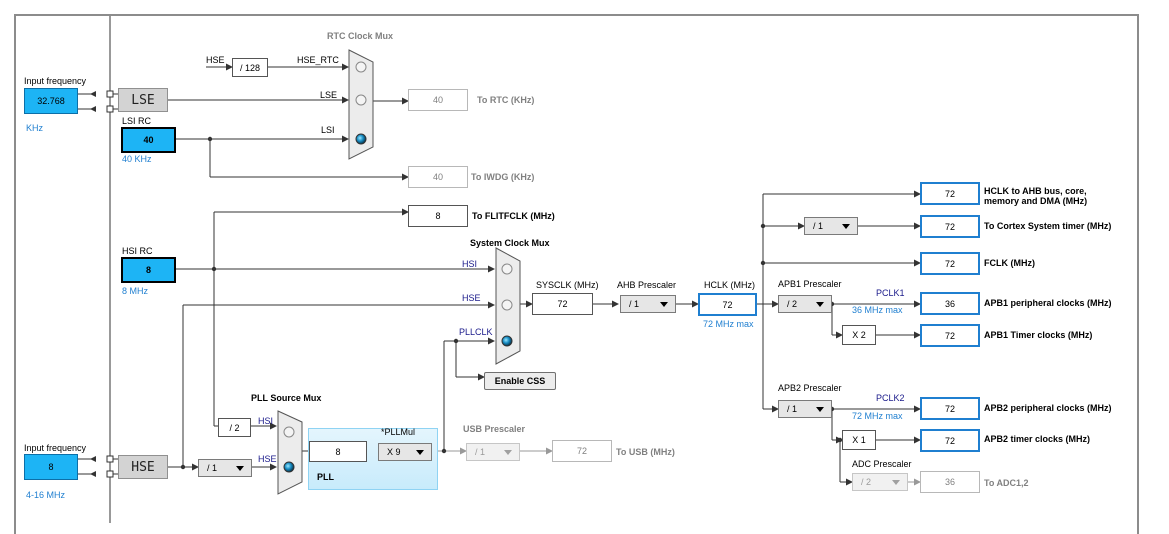  I want to click on lse-unit: KHz, so click(35, 128).